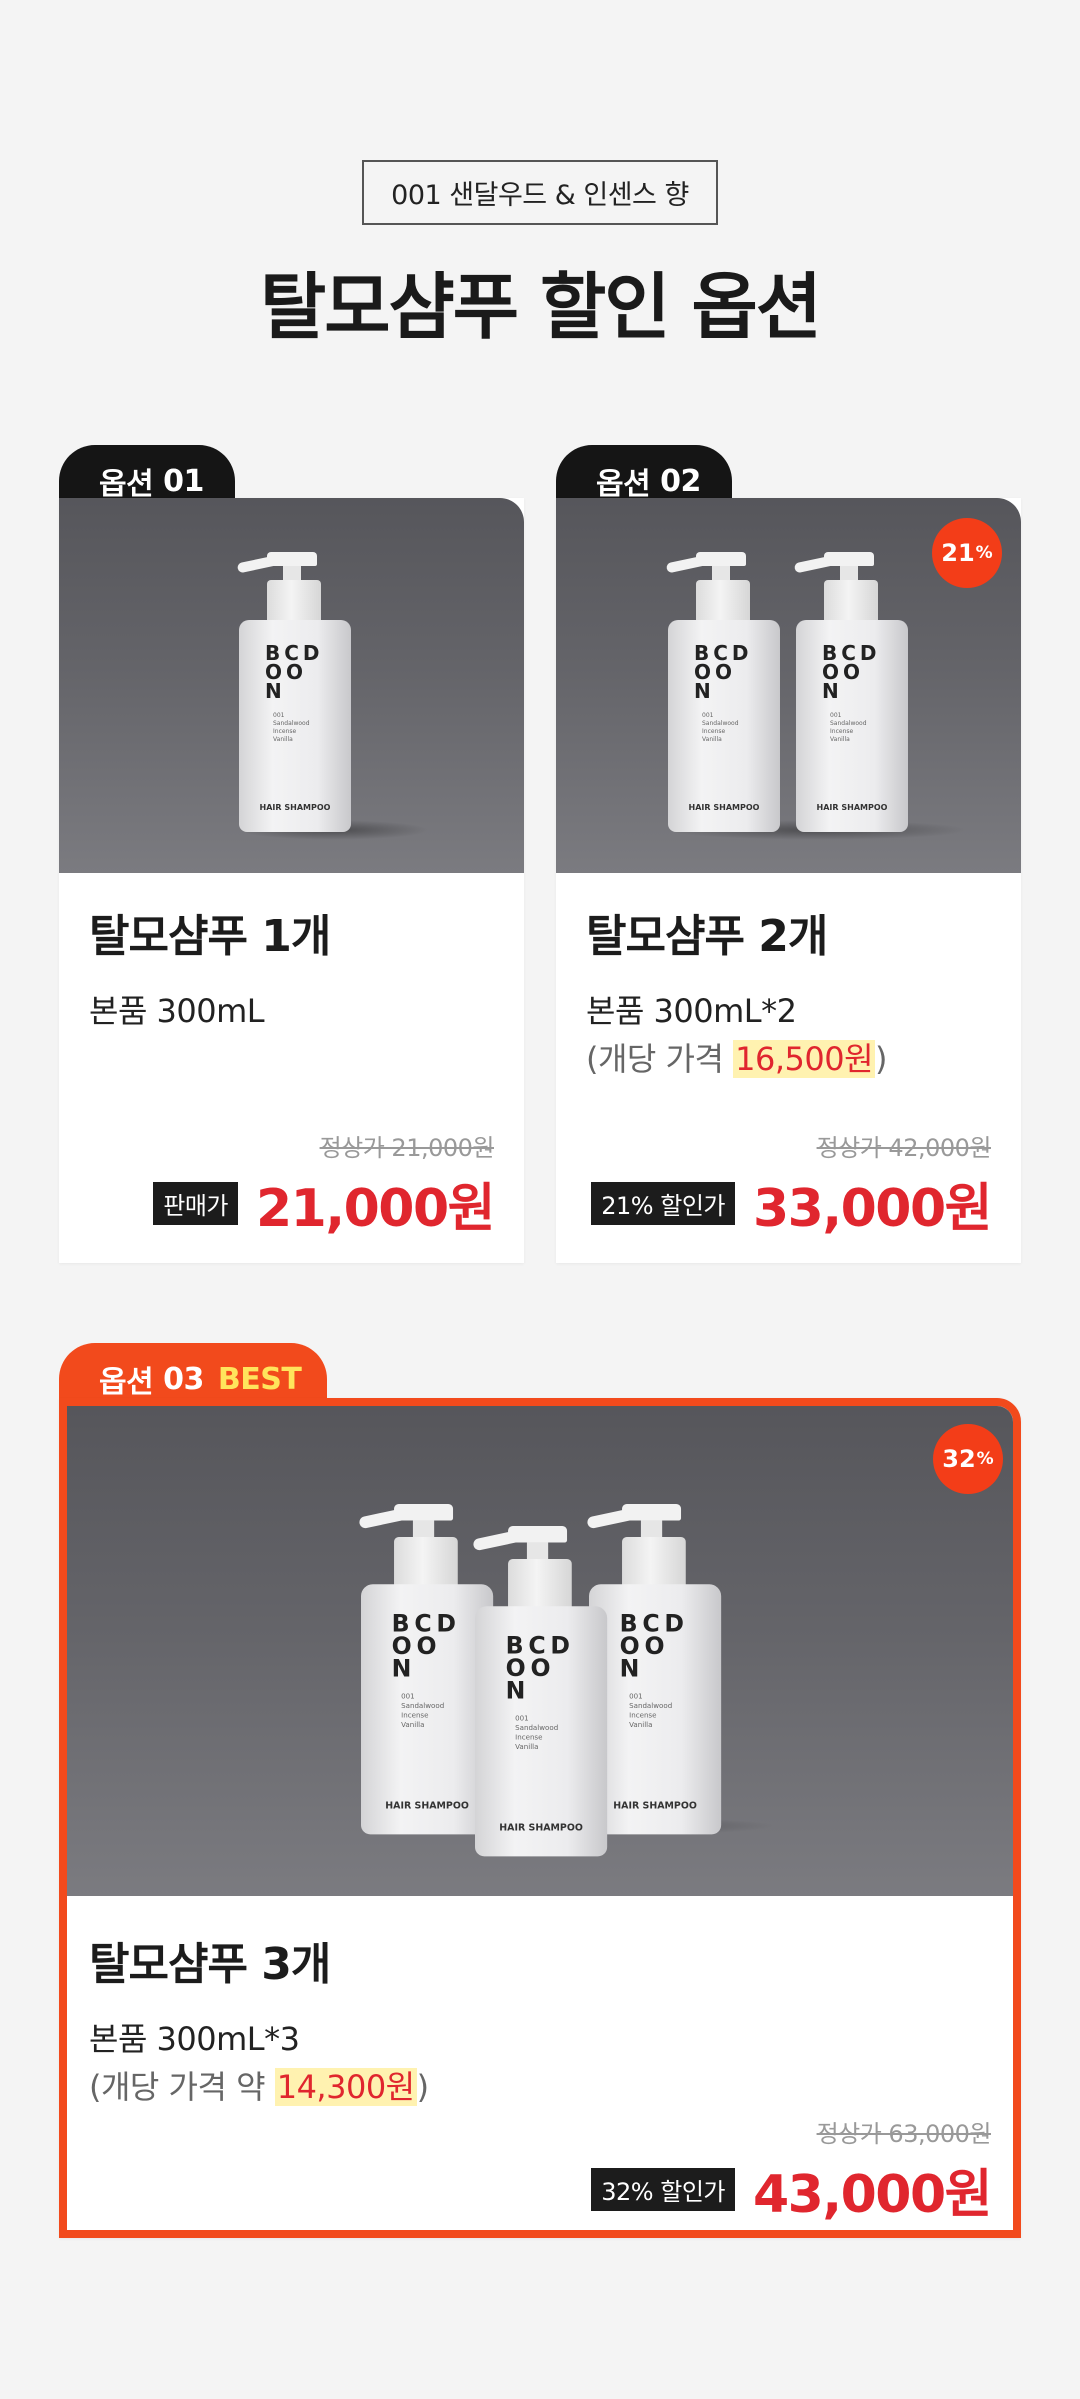 The height and width of the screenshot is (2399, 1080). Describe the element at coordinates (210, 1964) in the screenshot. I see `product-name: 탈모샴푸 3개` at that location.